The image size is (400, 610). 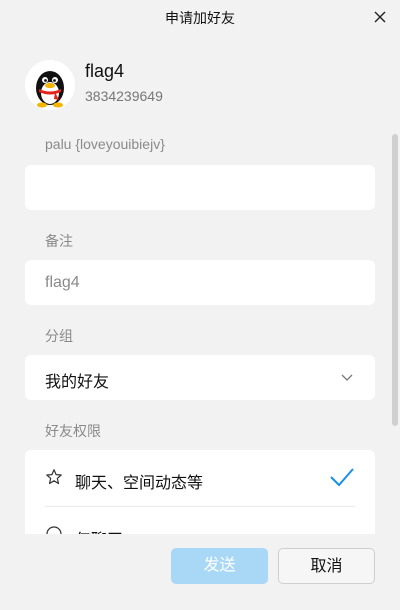 I want to click on permission-option-chat-only: 仅聊天, so click(x=200, y=520).